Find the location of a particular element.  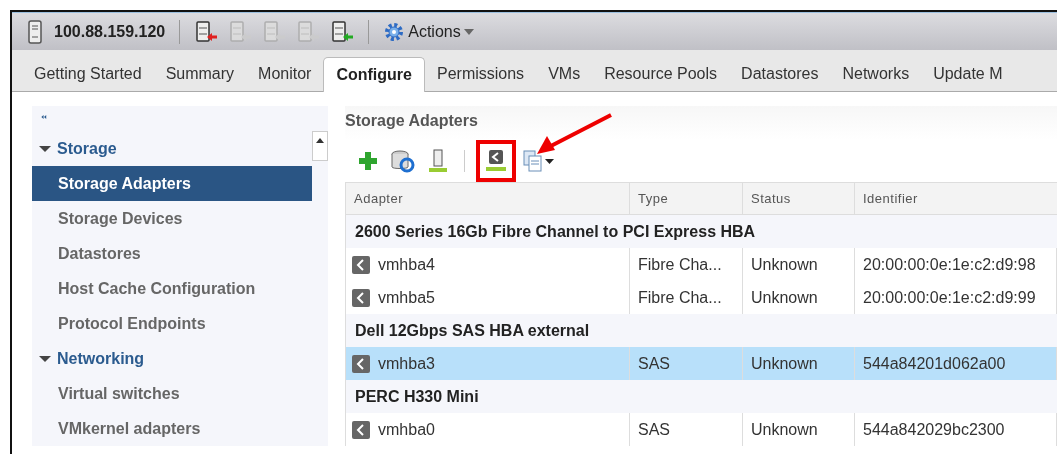

sidebar-item: Datastores is located at coordinates (172, 253).